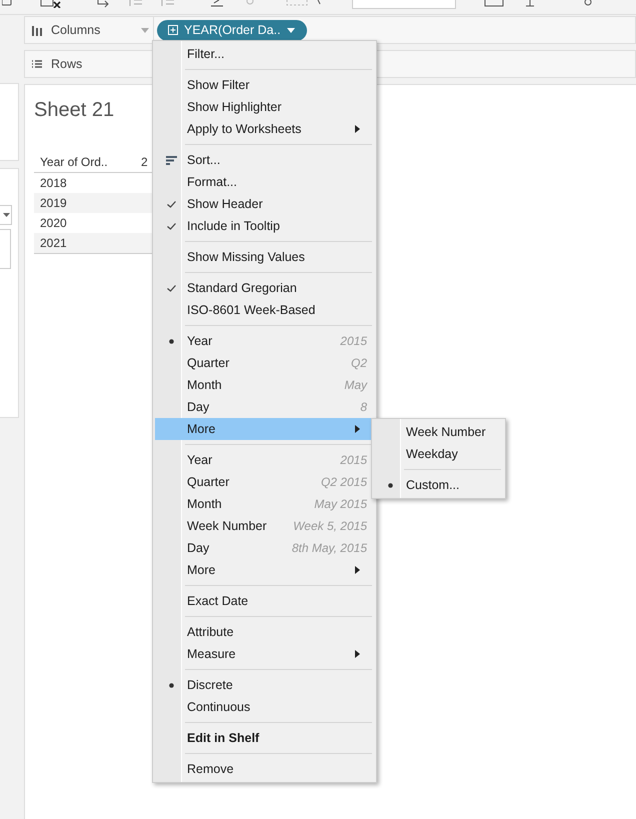 The height and width of the screenshot is (819, 636). Describe the element at coordinates (264, 654) in the screenshot. I see `menu-item: Measure` at that location.